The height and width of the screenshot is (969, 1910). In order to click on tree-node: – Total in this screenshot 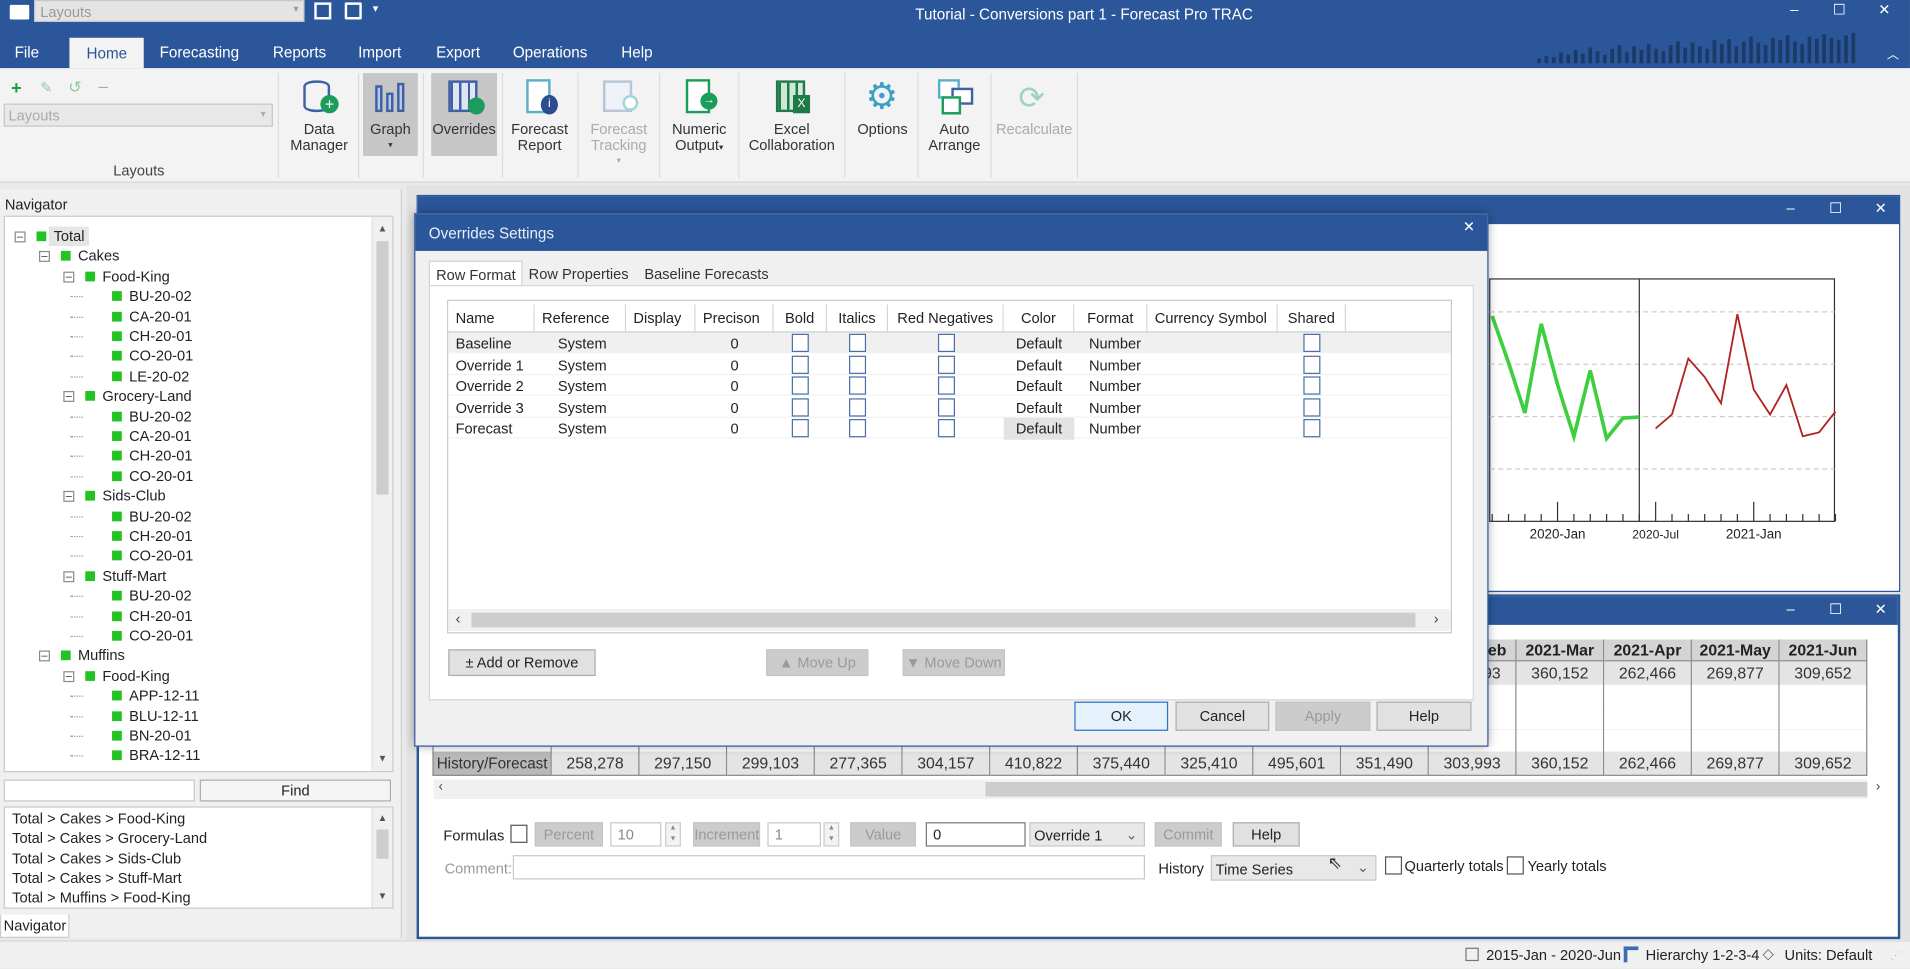, I will do `click(187, 236)`.